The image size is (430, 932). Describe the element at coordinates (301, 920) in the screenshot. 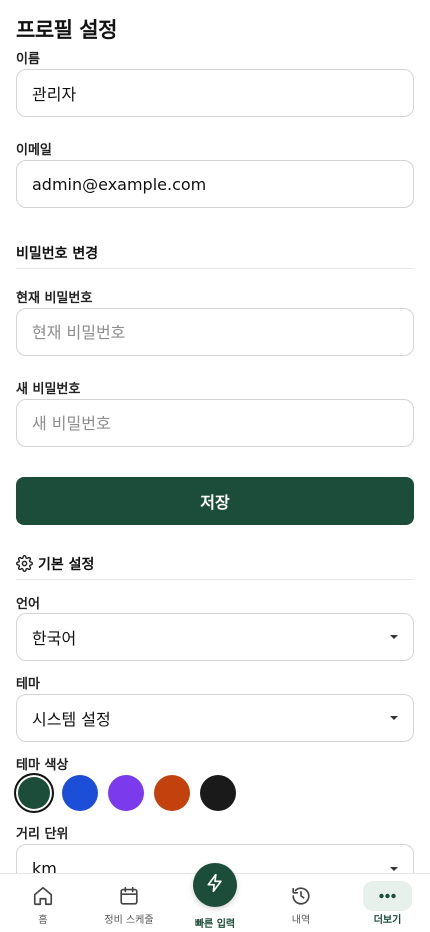

I see `nav-label-history: 내역` at that location.